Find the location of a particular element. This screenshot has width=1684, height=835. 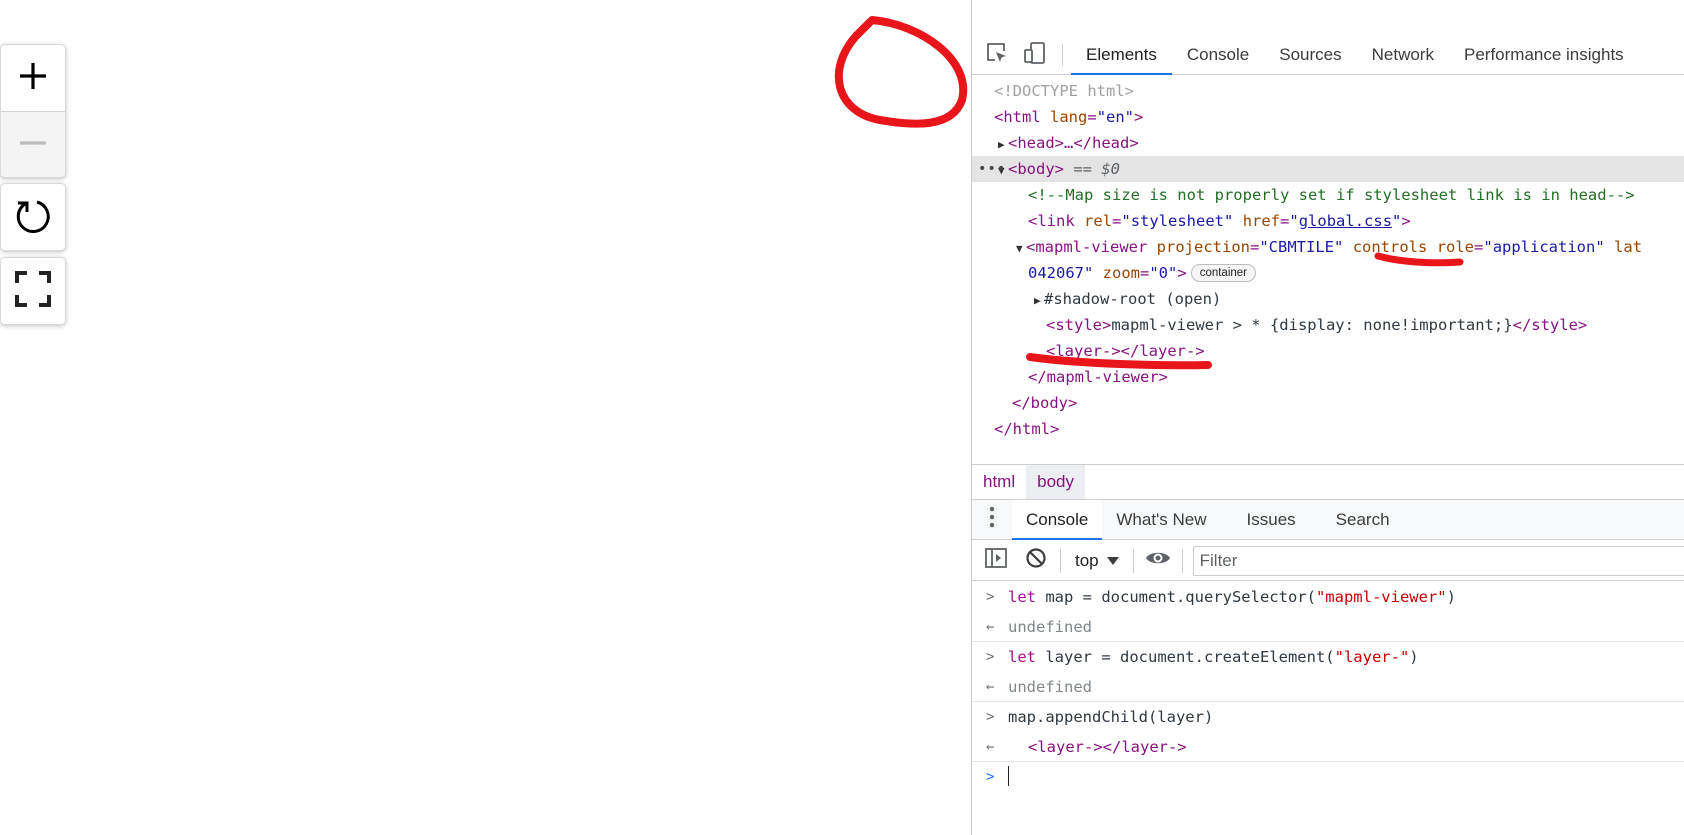

clear-console-icon is located at coordinates (1036, 560).